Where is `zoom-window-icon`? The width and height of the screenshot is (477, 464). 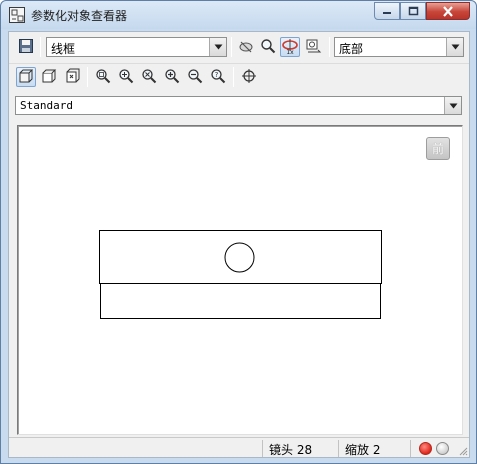 zoom-window-icon is located at coordinates (126, 77).